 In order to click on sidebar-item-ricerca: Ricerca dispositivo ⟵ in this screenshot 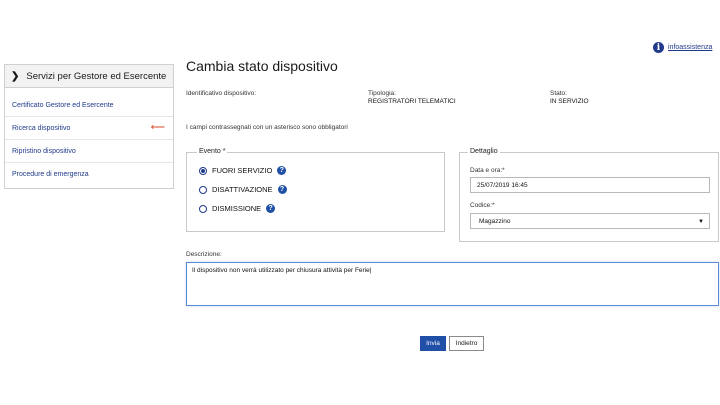, I will do `click(89, 128)`.